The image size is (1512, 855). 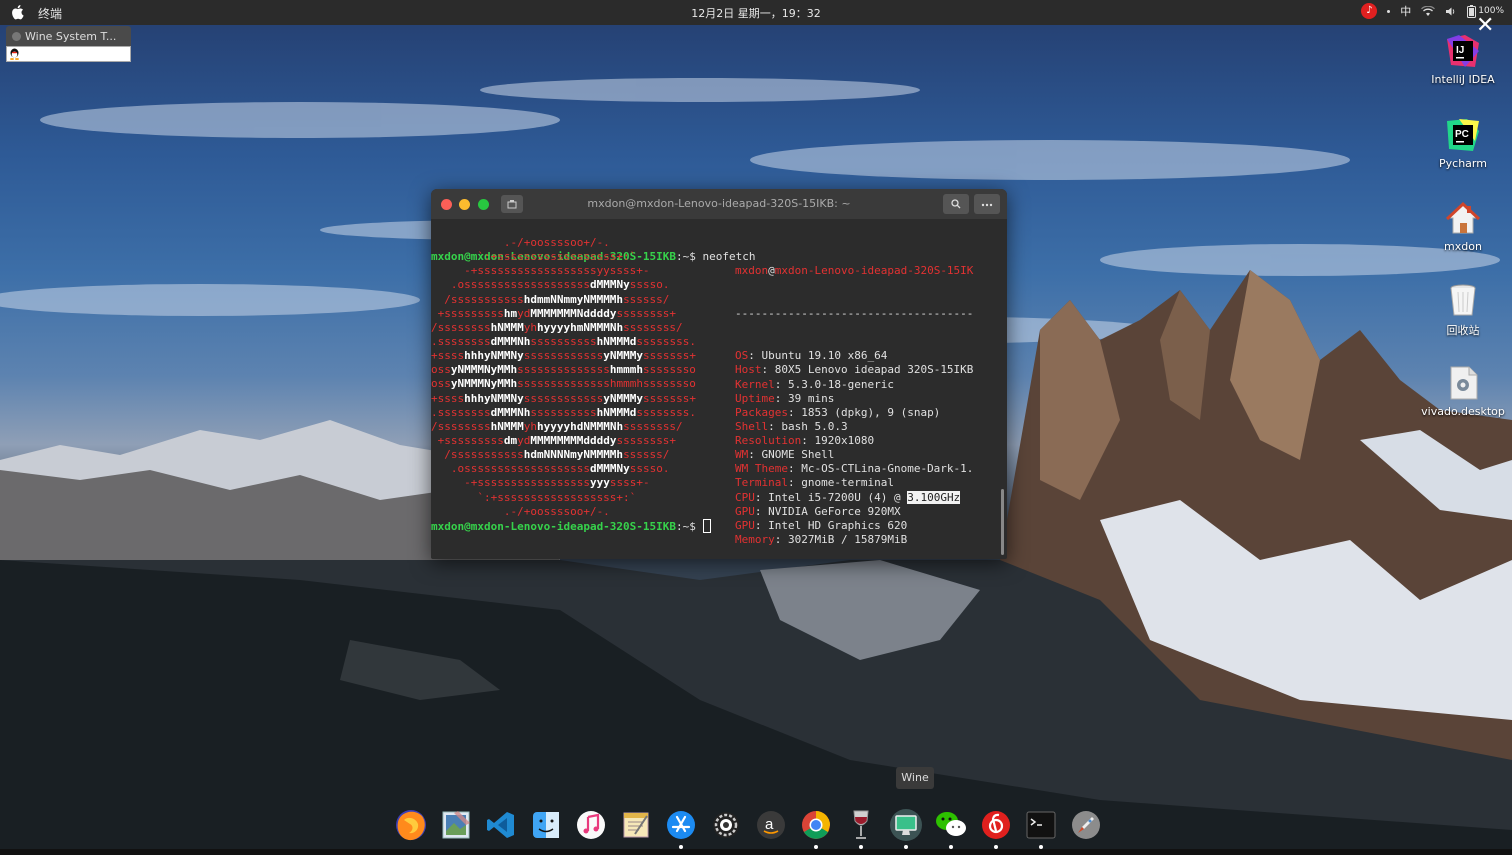 I want to click on wechat-icon, so click(x=951, y=824).